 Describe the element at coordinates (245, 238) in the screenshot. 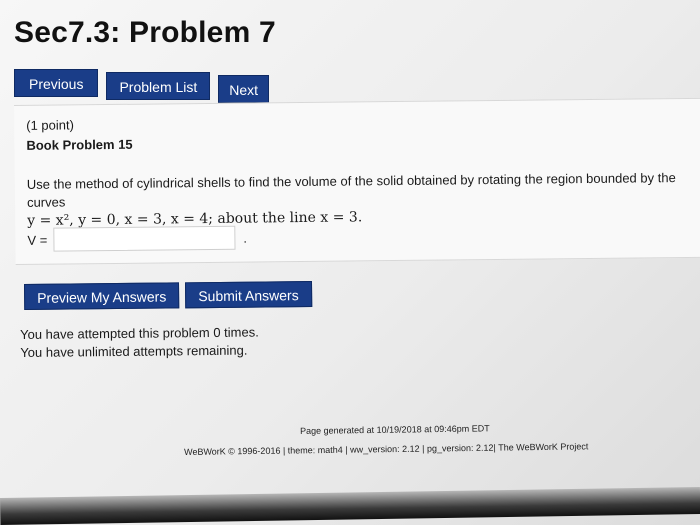

I see `answer-suffix: .` at that location.